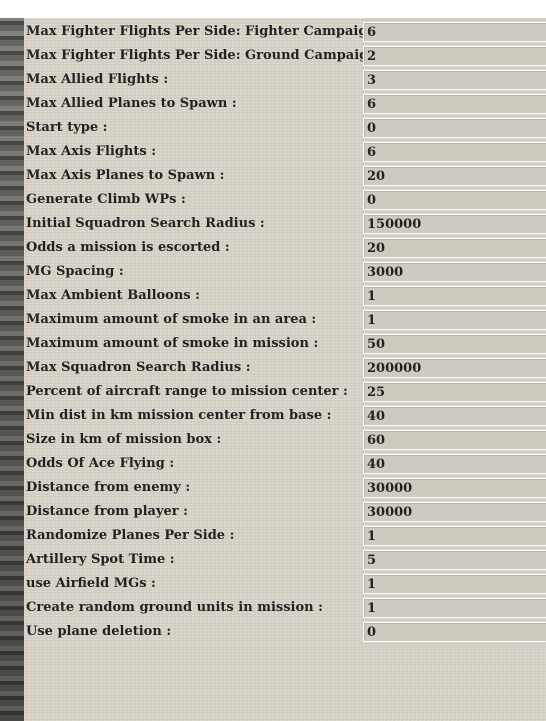 This screenshot has height=721, width=546. Describe the element at coordinates (100, 559) in the screenshot. I see `setting-label: Artillery Spot Time :` at that location.